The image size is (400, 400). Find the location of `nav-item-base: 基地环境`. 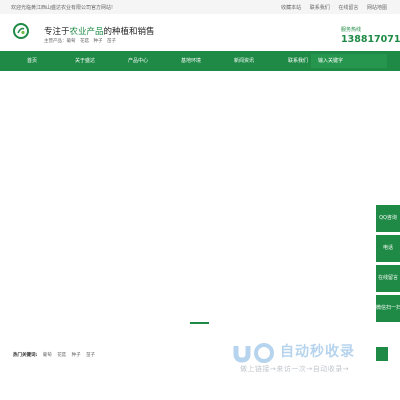

nav-item-base: 基地环境 is located at coordinates (191, 60).